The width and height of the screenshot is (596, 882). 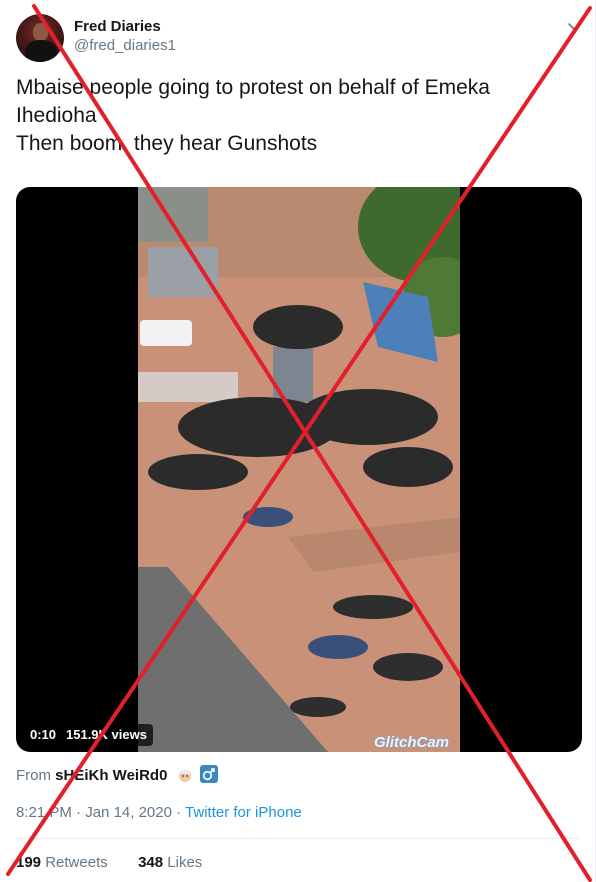 What do you see at coordinates (167, 143) in the screenshot?
I see `tweet-text-line: Then boom they hear Gunshots` at bounding box center [167, 143].